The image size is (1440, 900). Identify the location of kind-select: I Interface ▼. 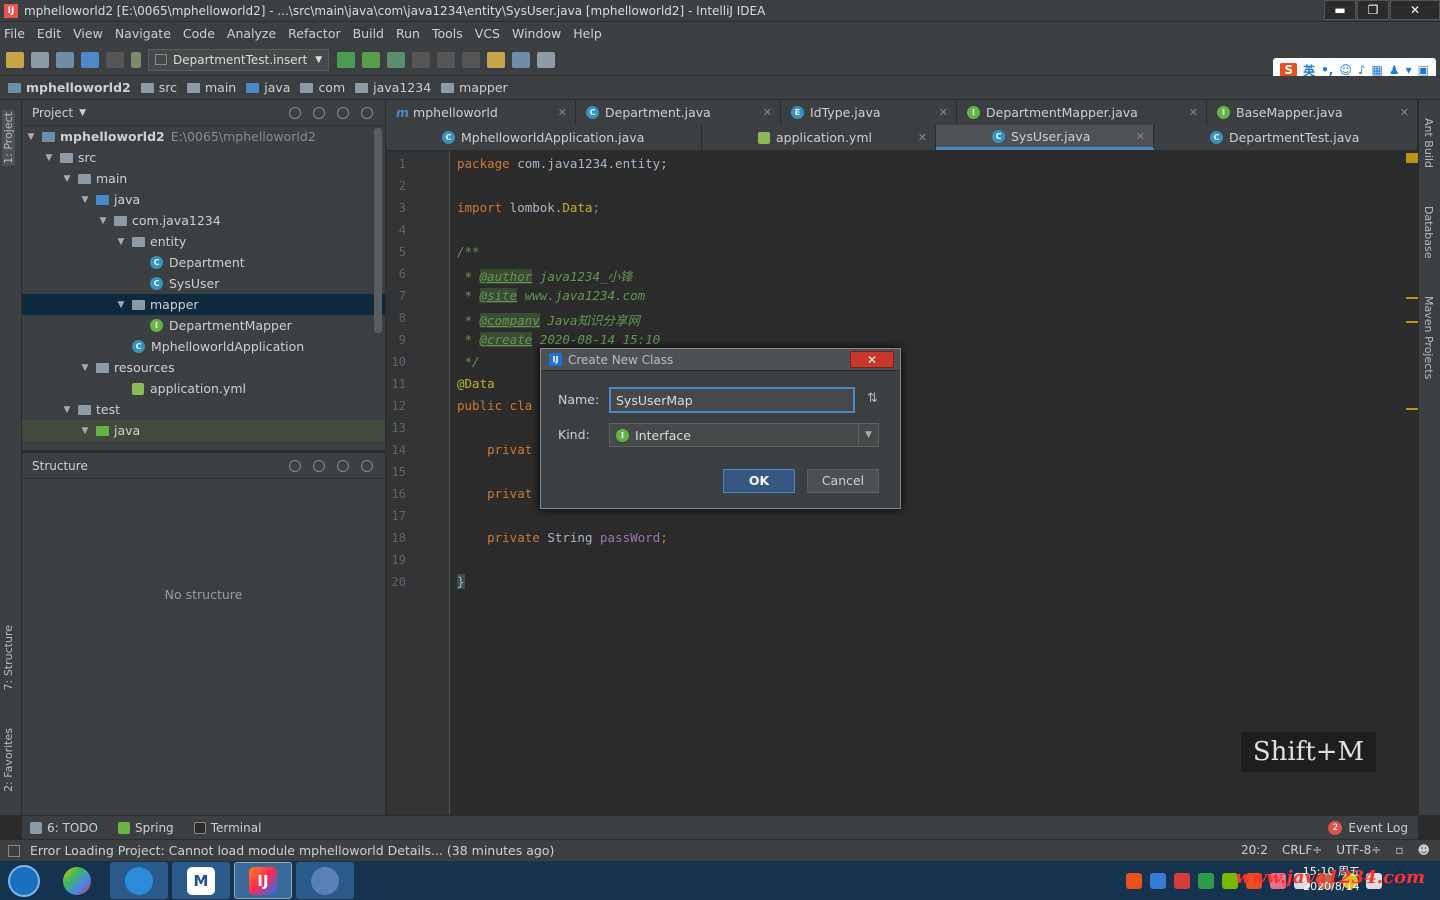
(744, 435).